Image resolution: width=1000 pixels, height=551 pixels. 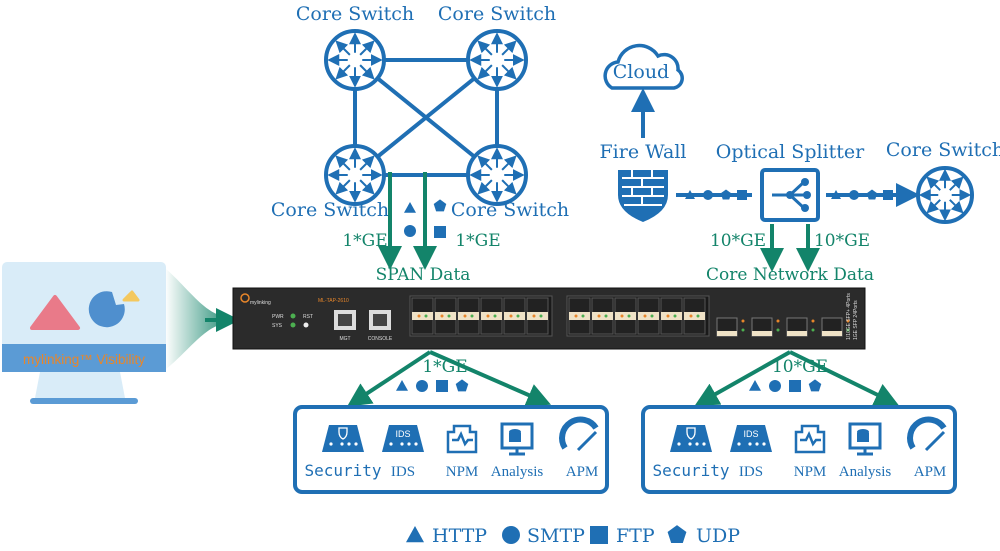 What do you see at coordinates (277, 326) in the screenshot?
I see `sys-label: SYS` at bounding box center [277, 326].